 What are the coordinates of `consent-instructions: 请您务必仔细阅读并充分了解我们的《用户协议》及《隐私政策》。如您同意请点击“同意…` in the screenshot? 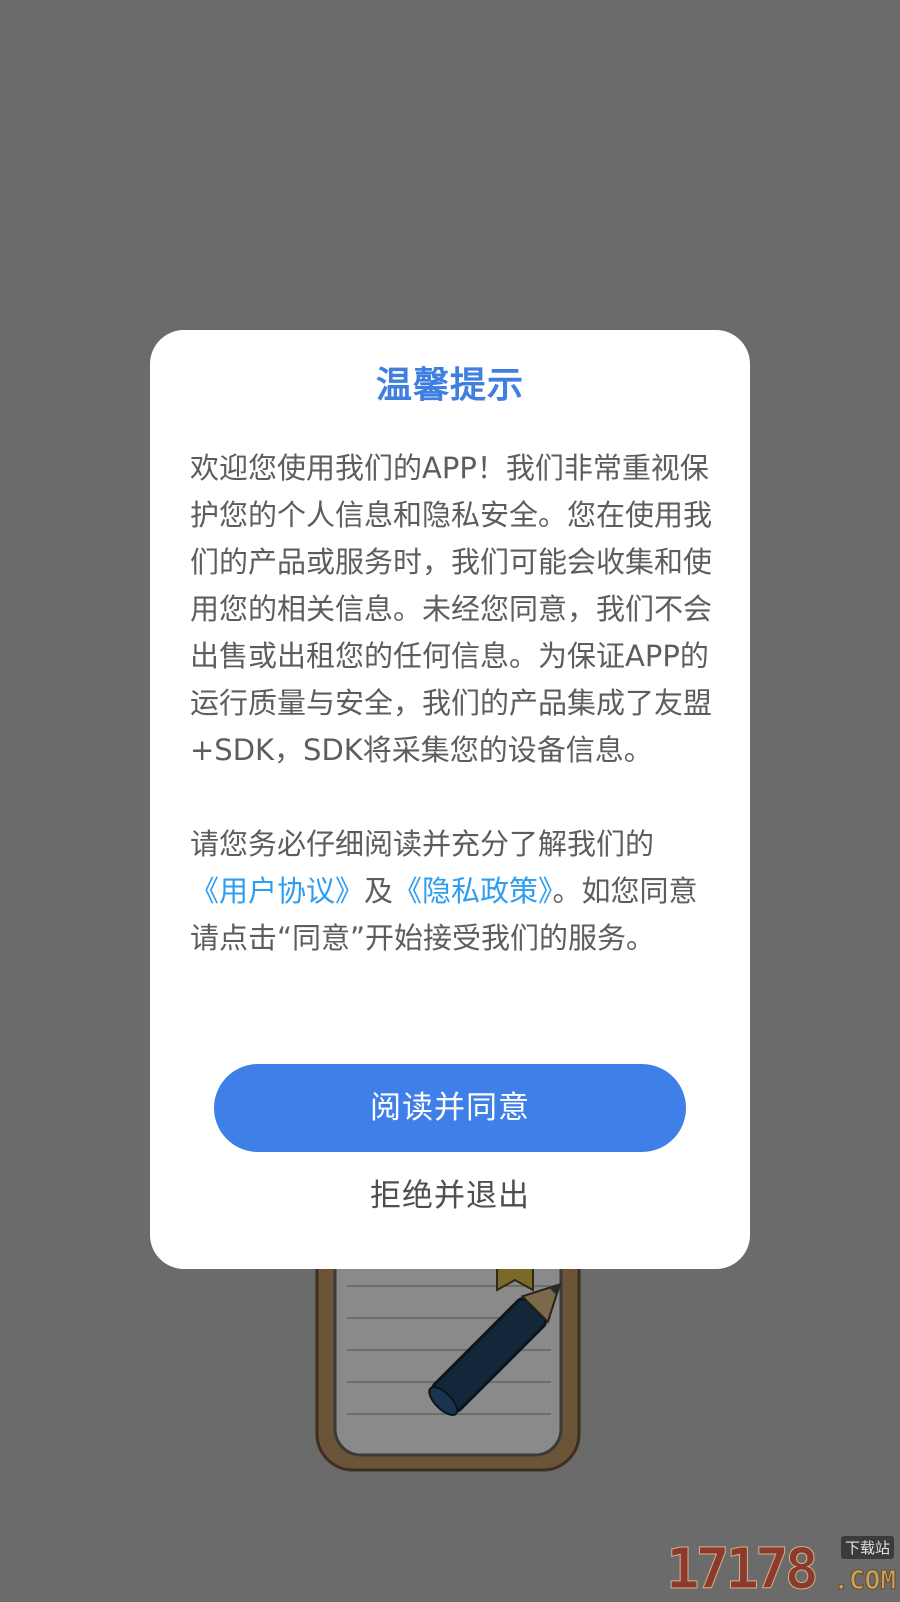 It's located at (451, 891).